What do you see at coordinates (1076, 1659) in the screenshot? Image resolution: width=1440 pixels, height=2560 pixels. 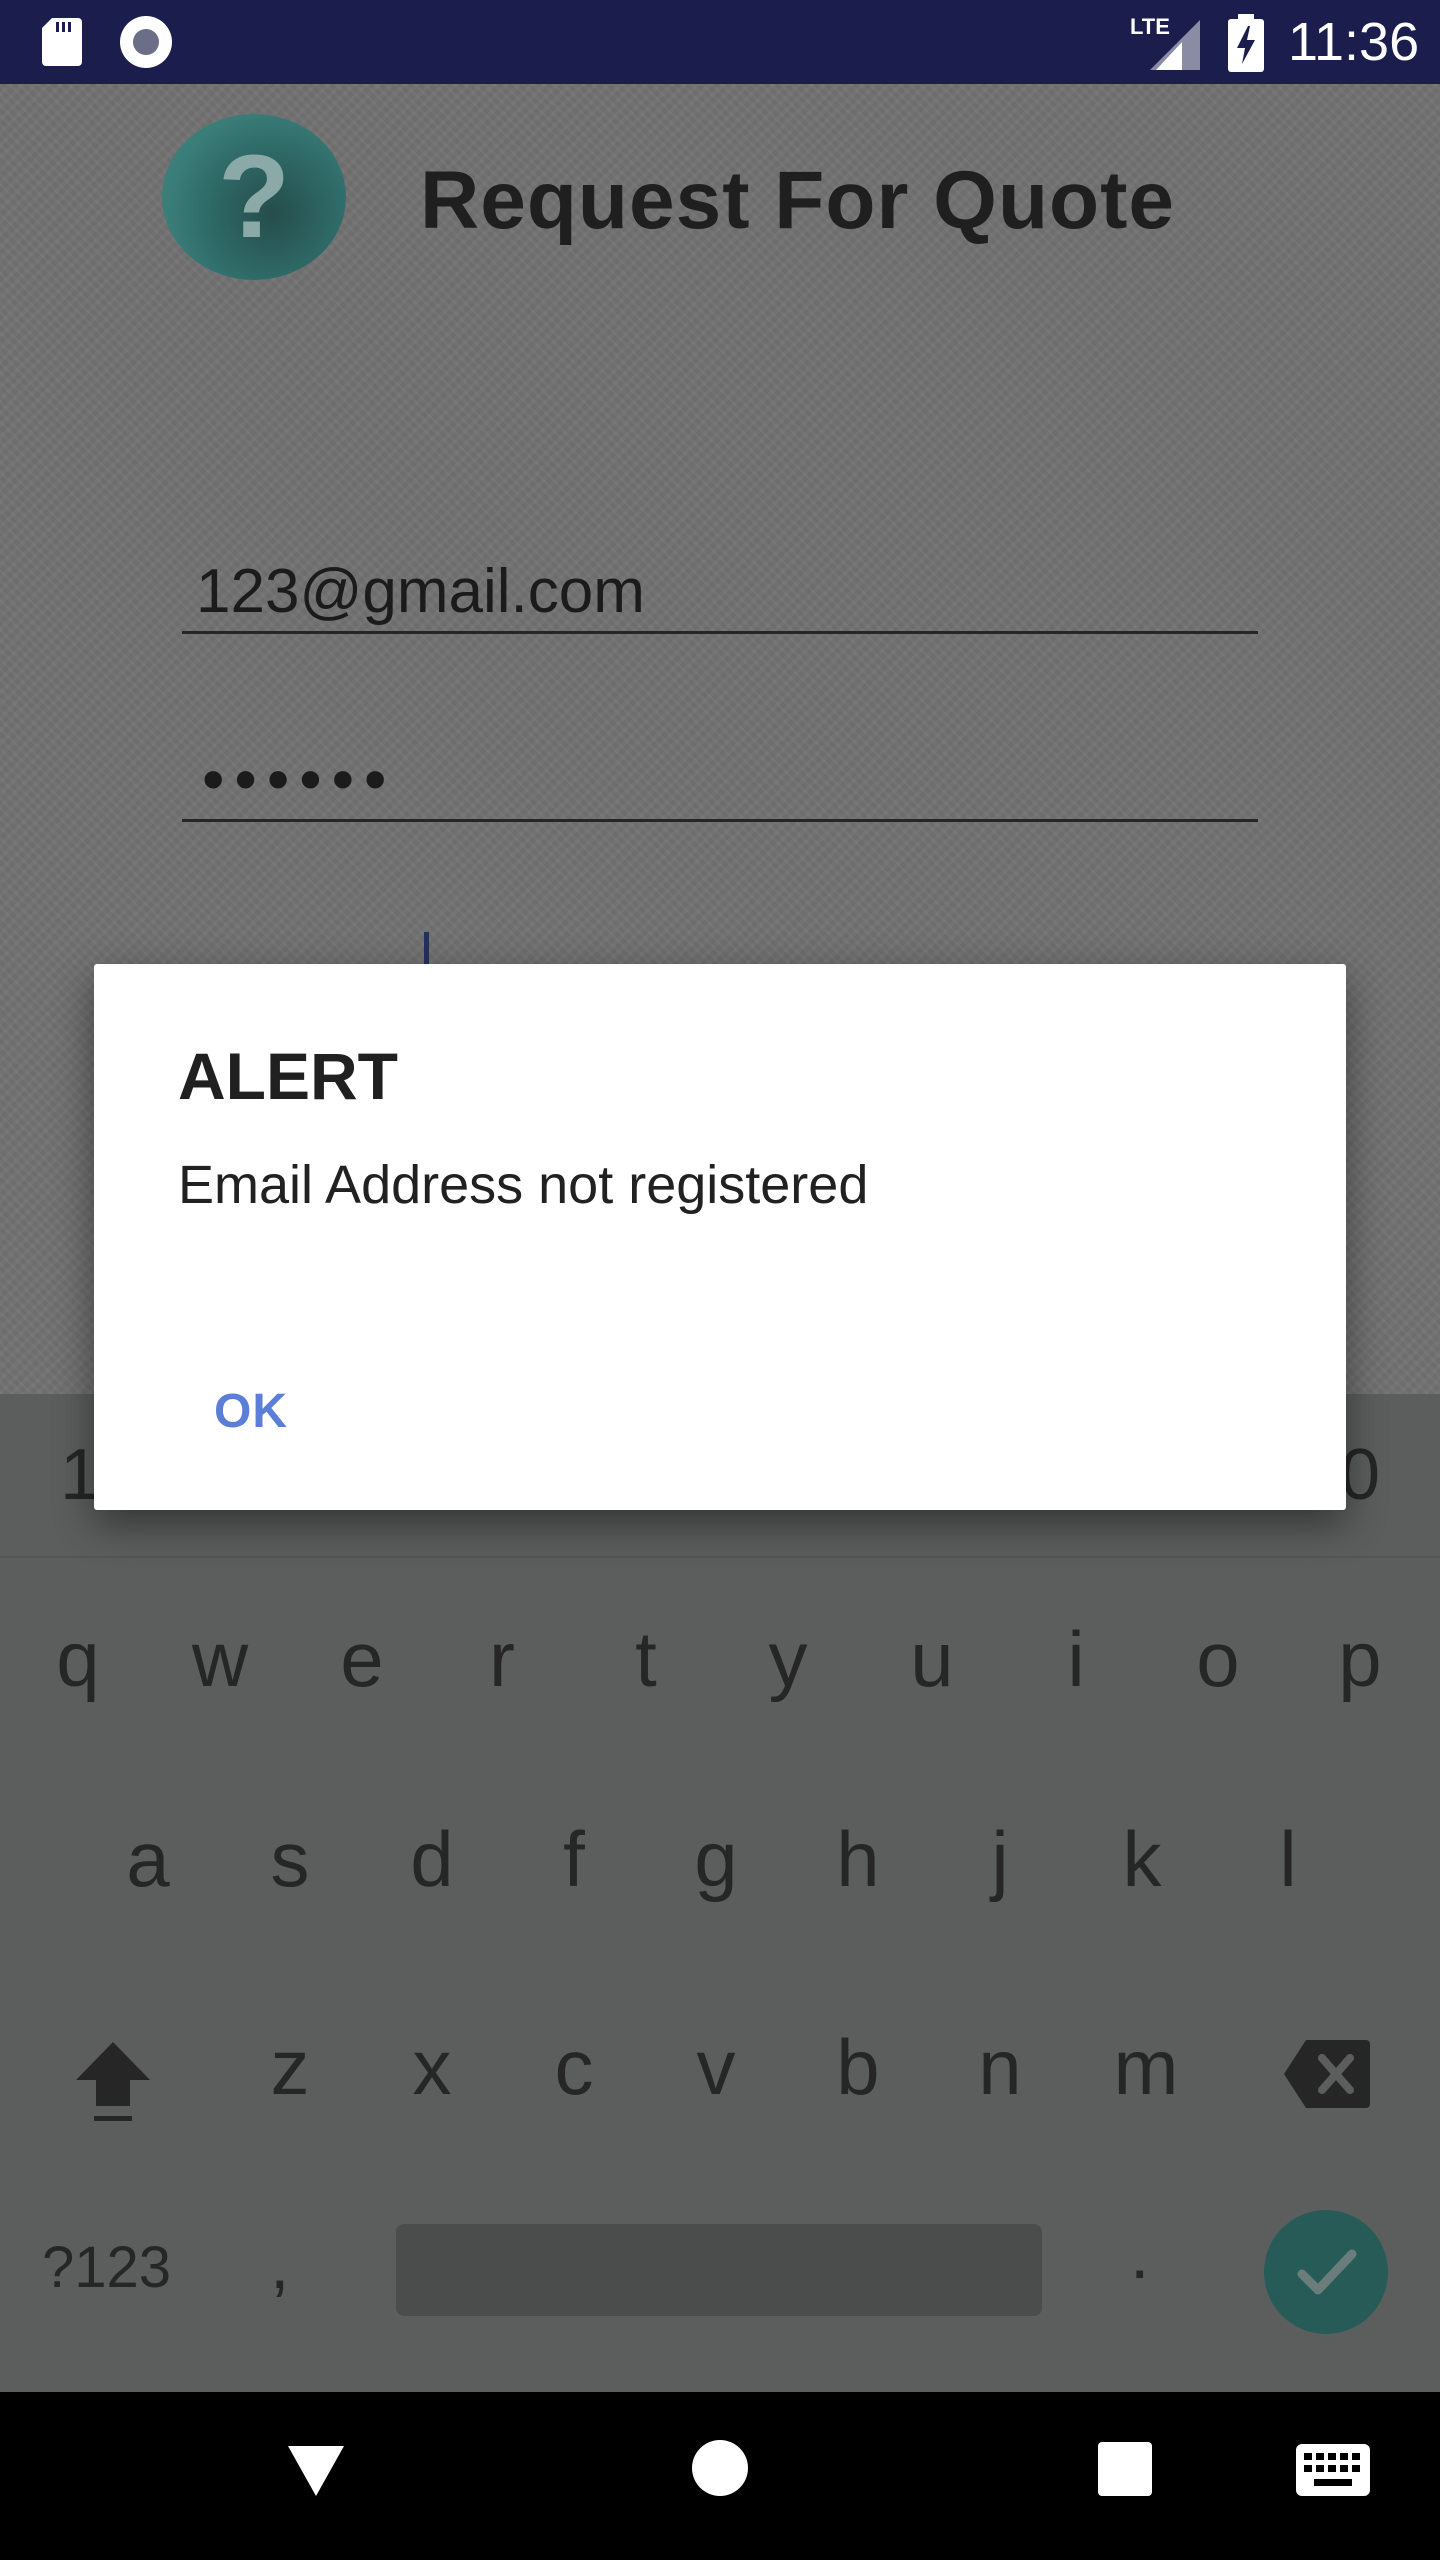 I see `key-i: i` at bounding box center [1076, 1659].